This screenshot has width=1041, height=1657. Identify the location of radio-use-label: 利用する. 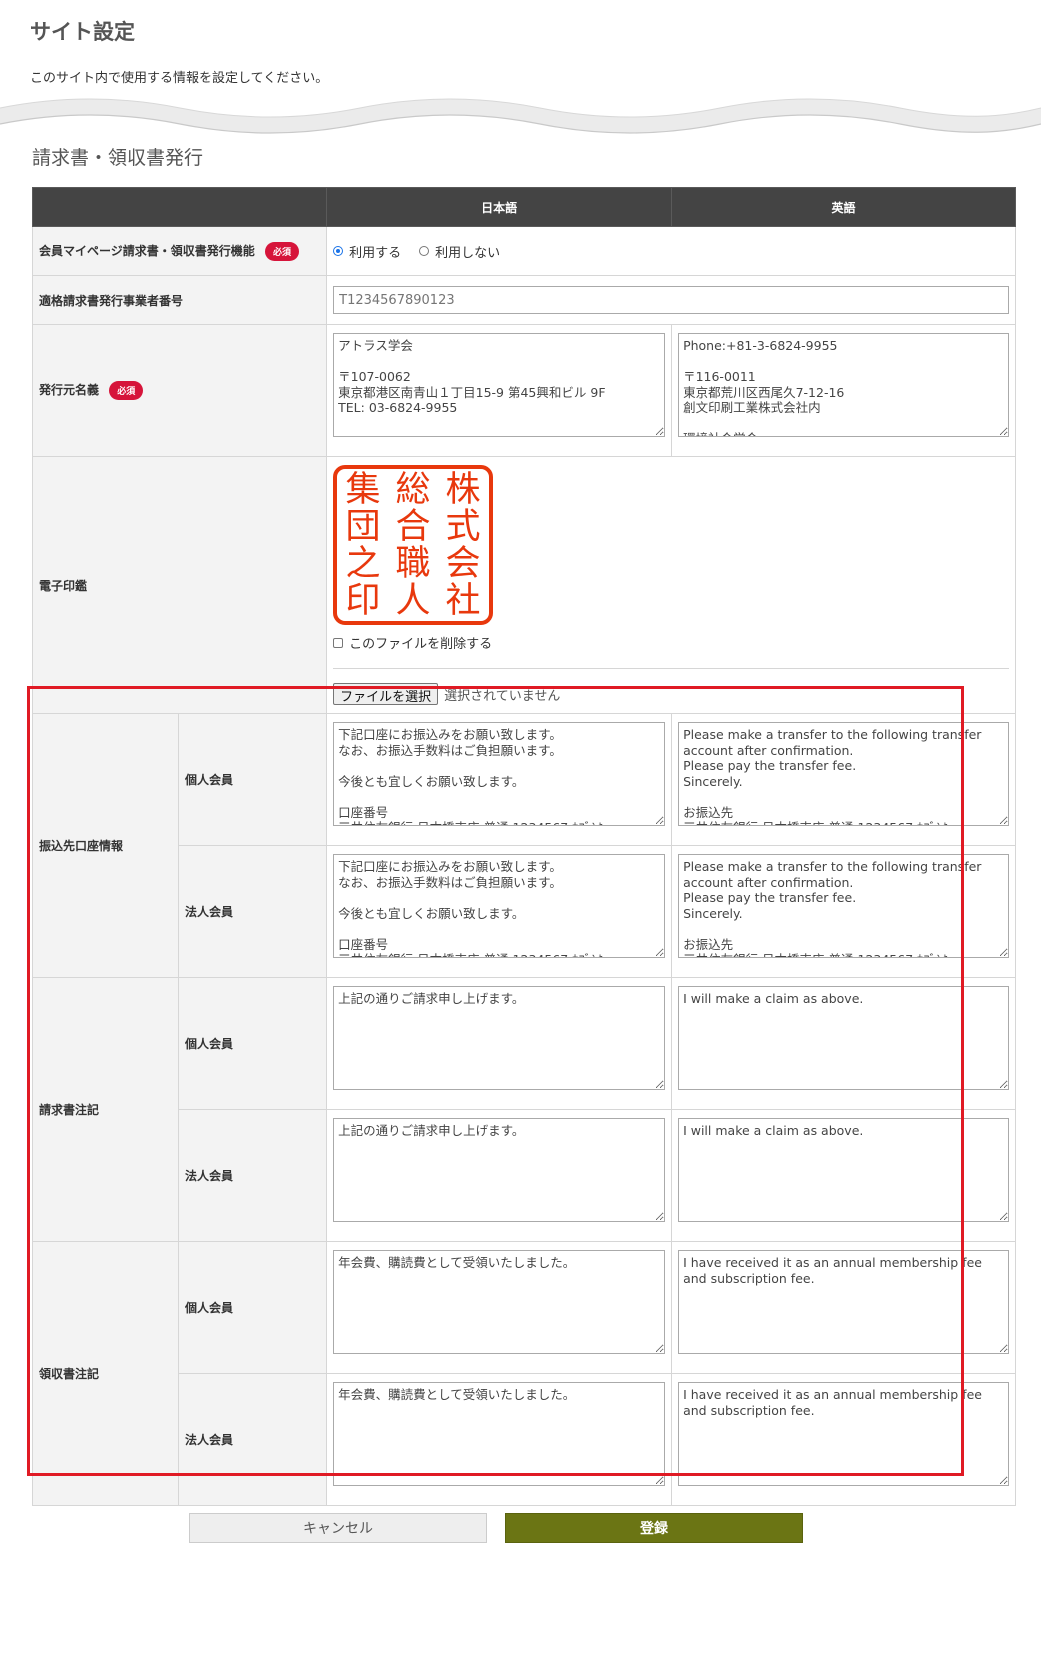
(375, 251).